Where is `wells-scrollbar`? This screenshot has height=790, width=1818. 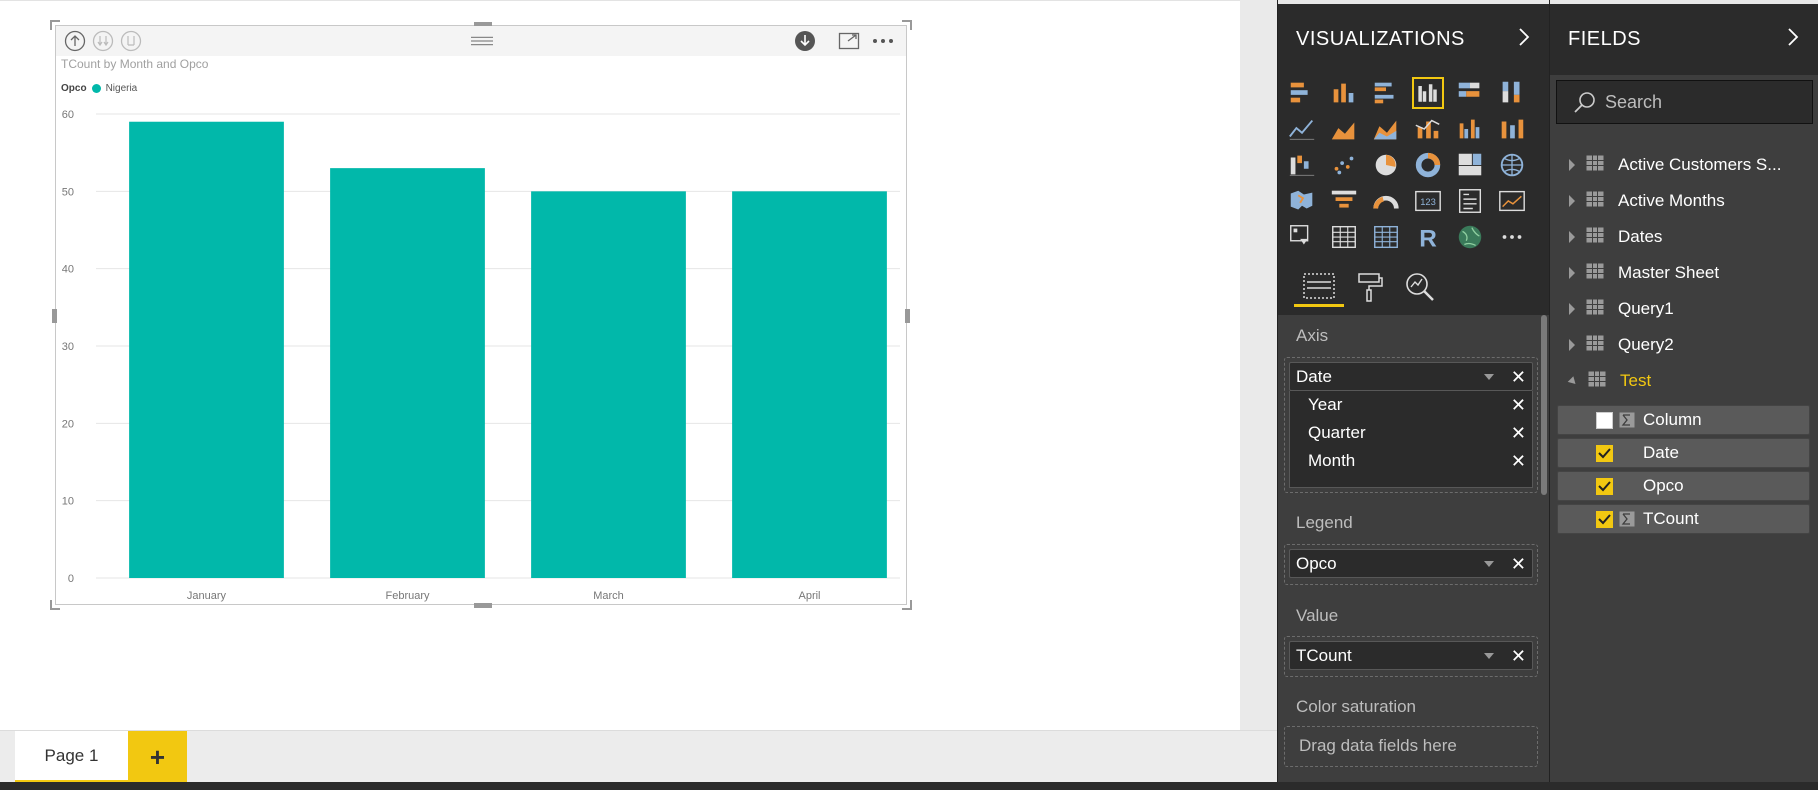 wells-scrollbar is located at coordinates (1544, 405).